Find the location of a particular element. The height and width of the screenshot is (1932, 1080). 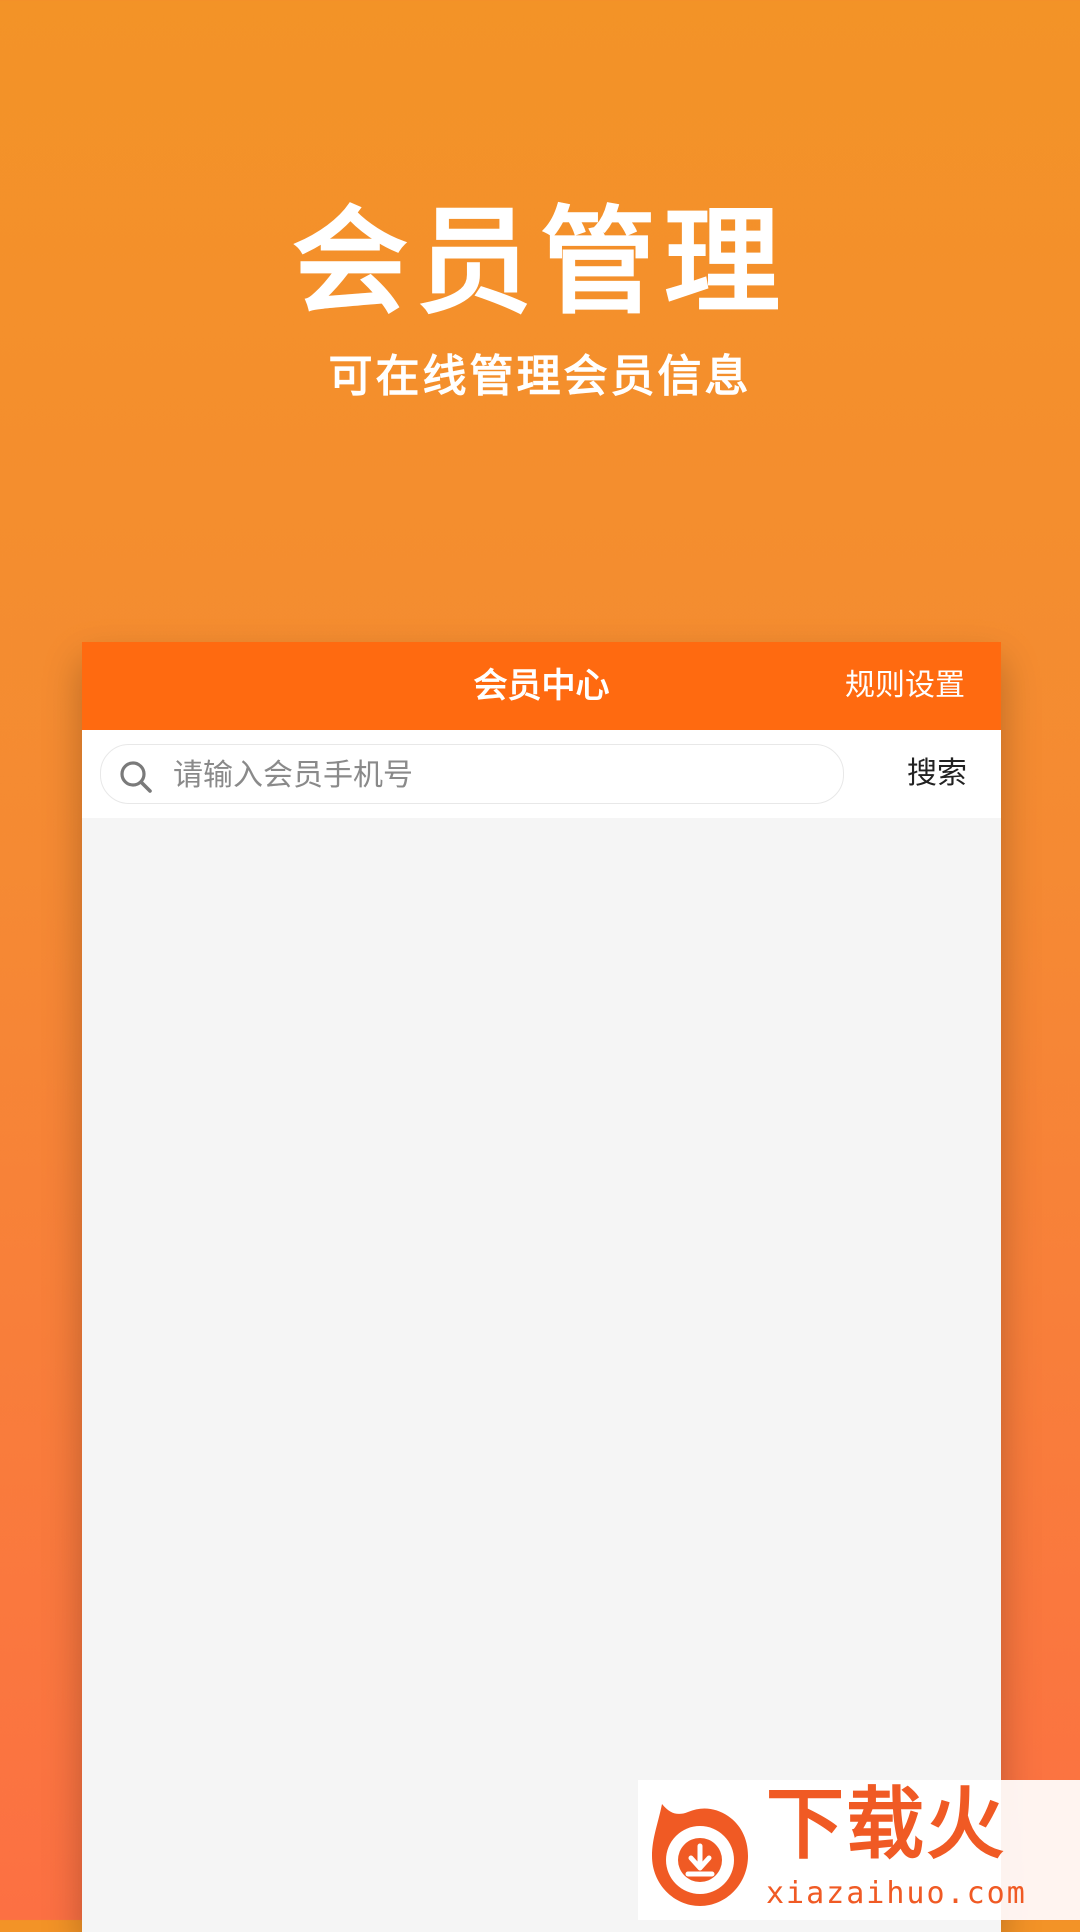

member-phone-search-input is located at coordinates (498, 775).